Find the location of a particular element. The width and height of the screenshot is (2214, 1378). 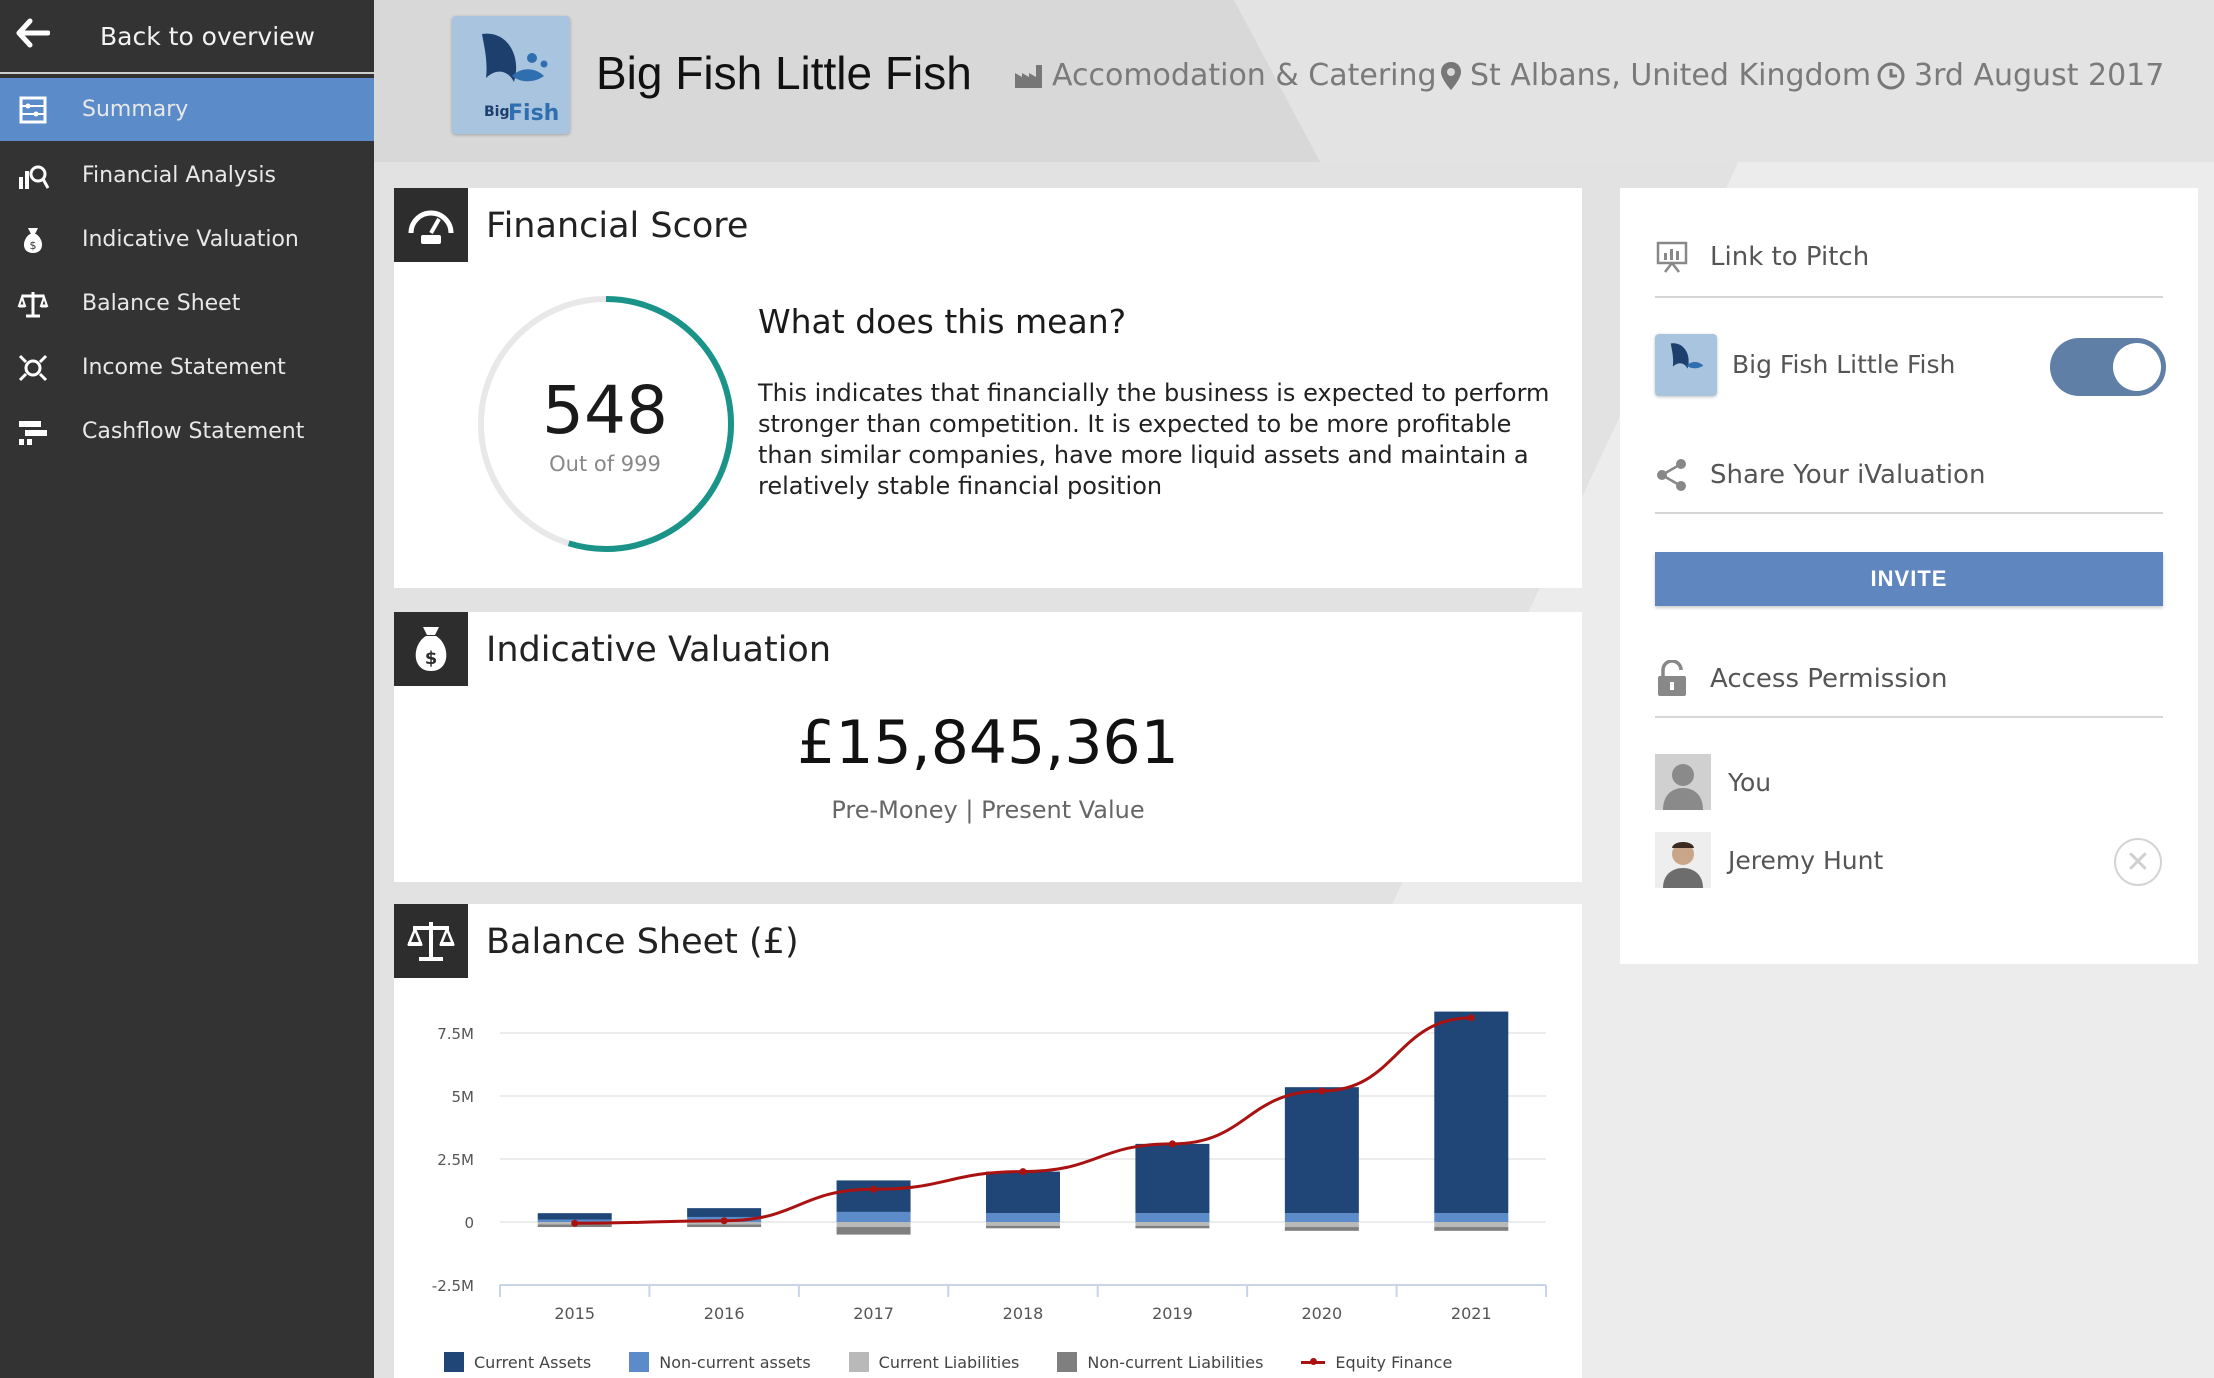

date: 3rd August 2017 is located at coordinates (2020, 75).